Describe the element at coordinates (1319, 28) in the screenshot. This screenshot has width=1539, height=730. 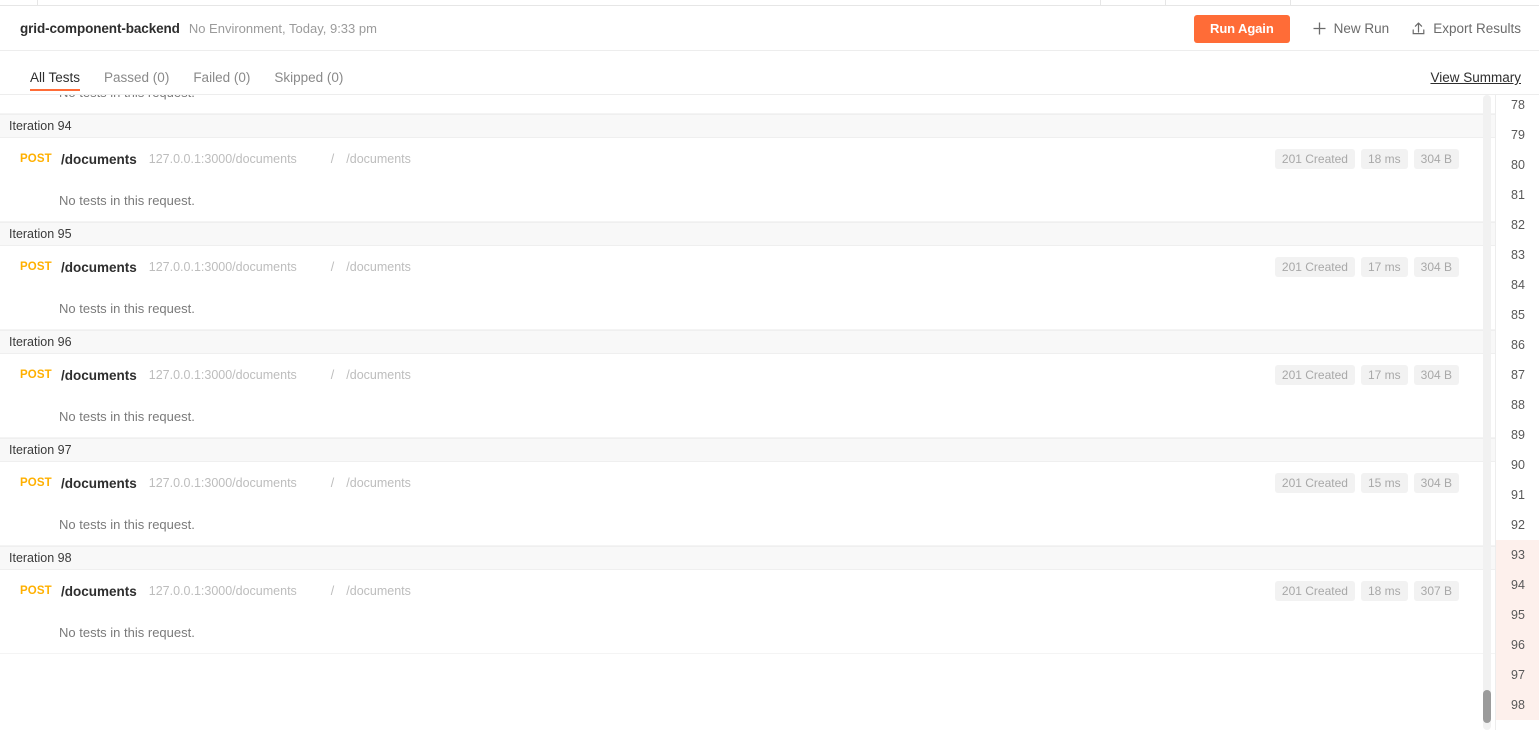
I see `plus-icon` at that location.